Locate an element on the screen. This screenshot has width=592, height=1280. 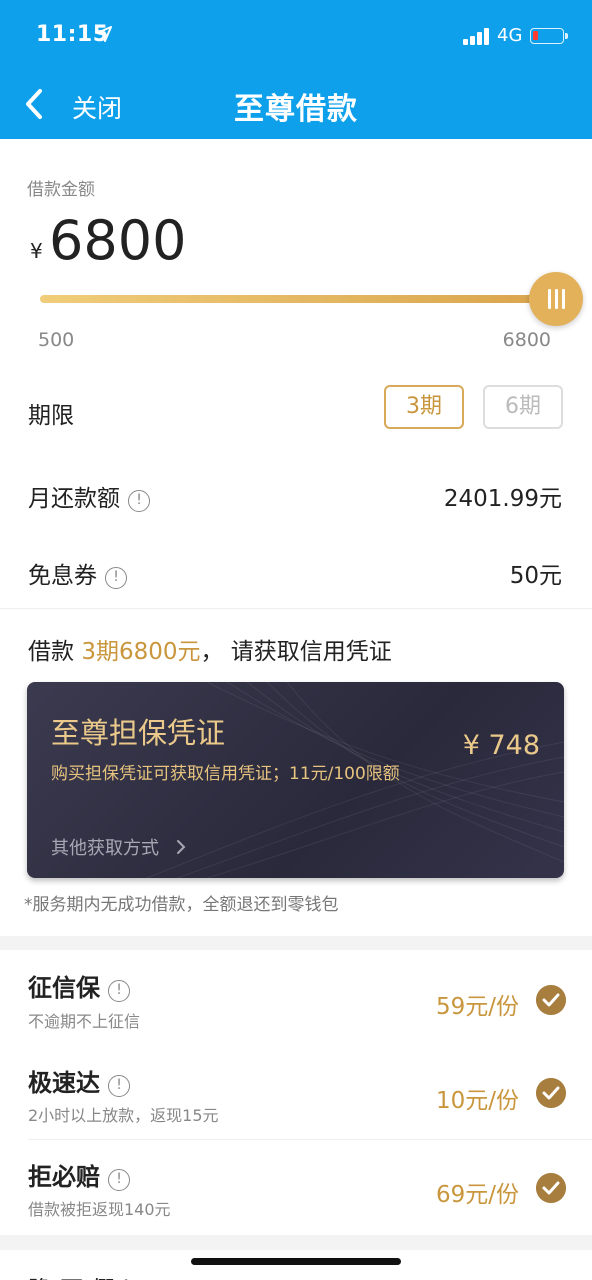
slider-min-label: 500 is located at coordinates (56, 340).